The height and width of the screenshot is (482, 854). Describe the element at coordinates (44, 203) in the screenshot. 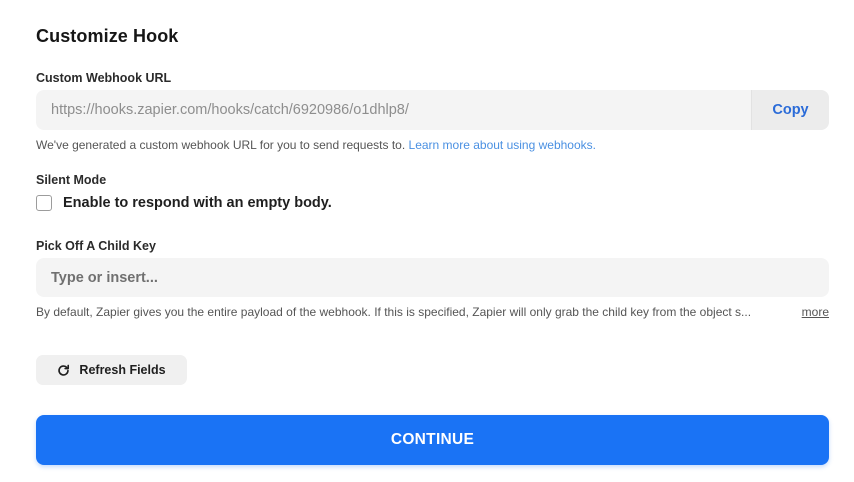

I see `silent-mode-checkbox` at that location.